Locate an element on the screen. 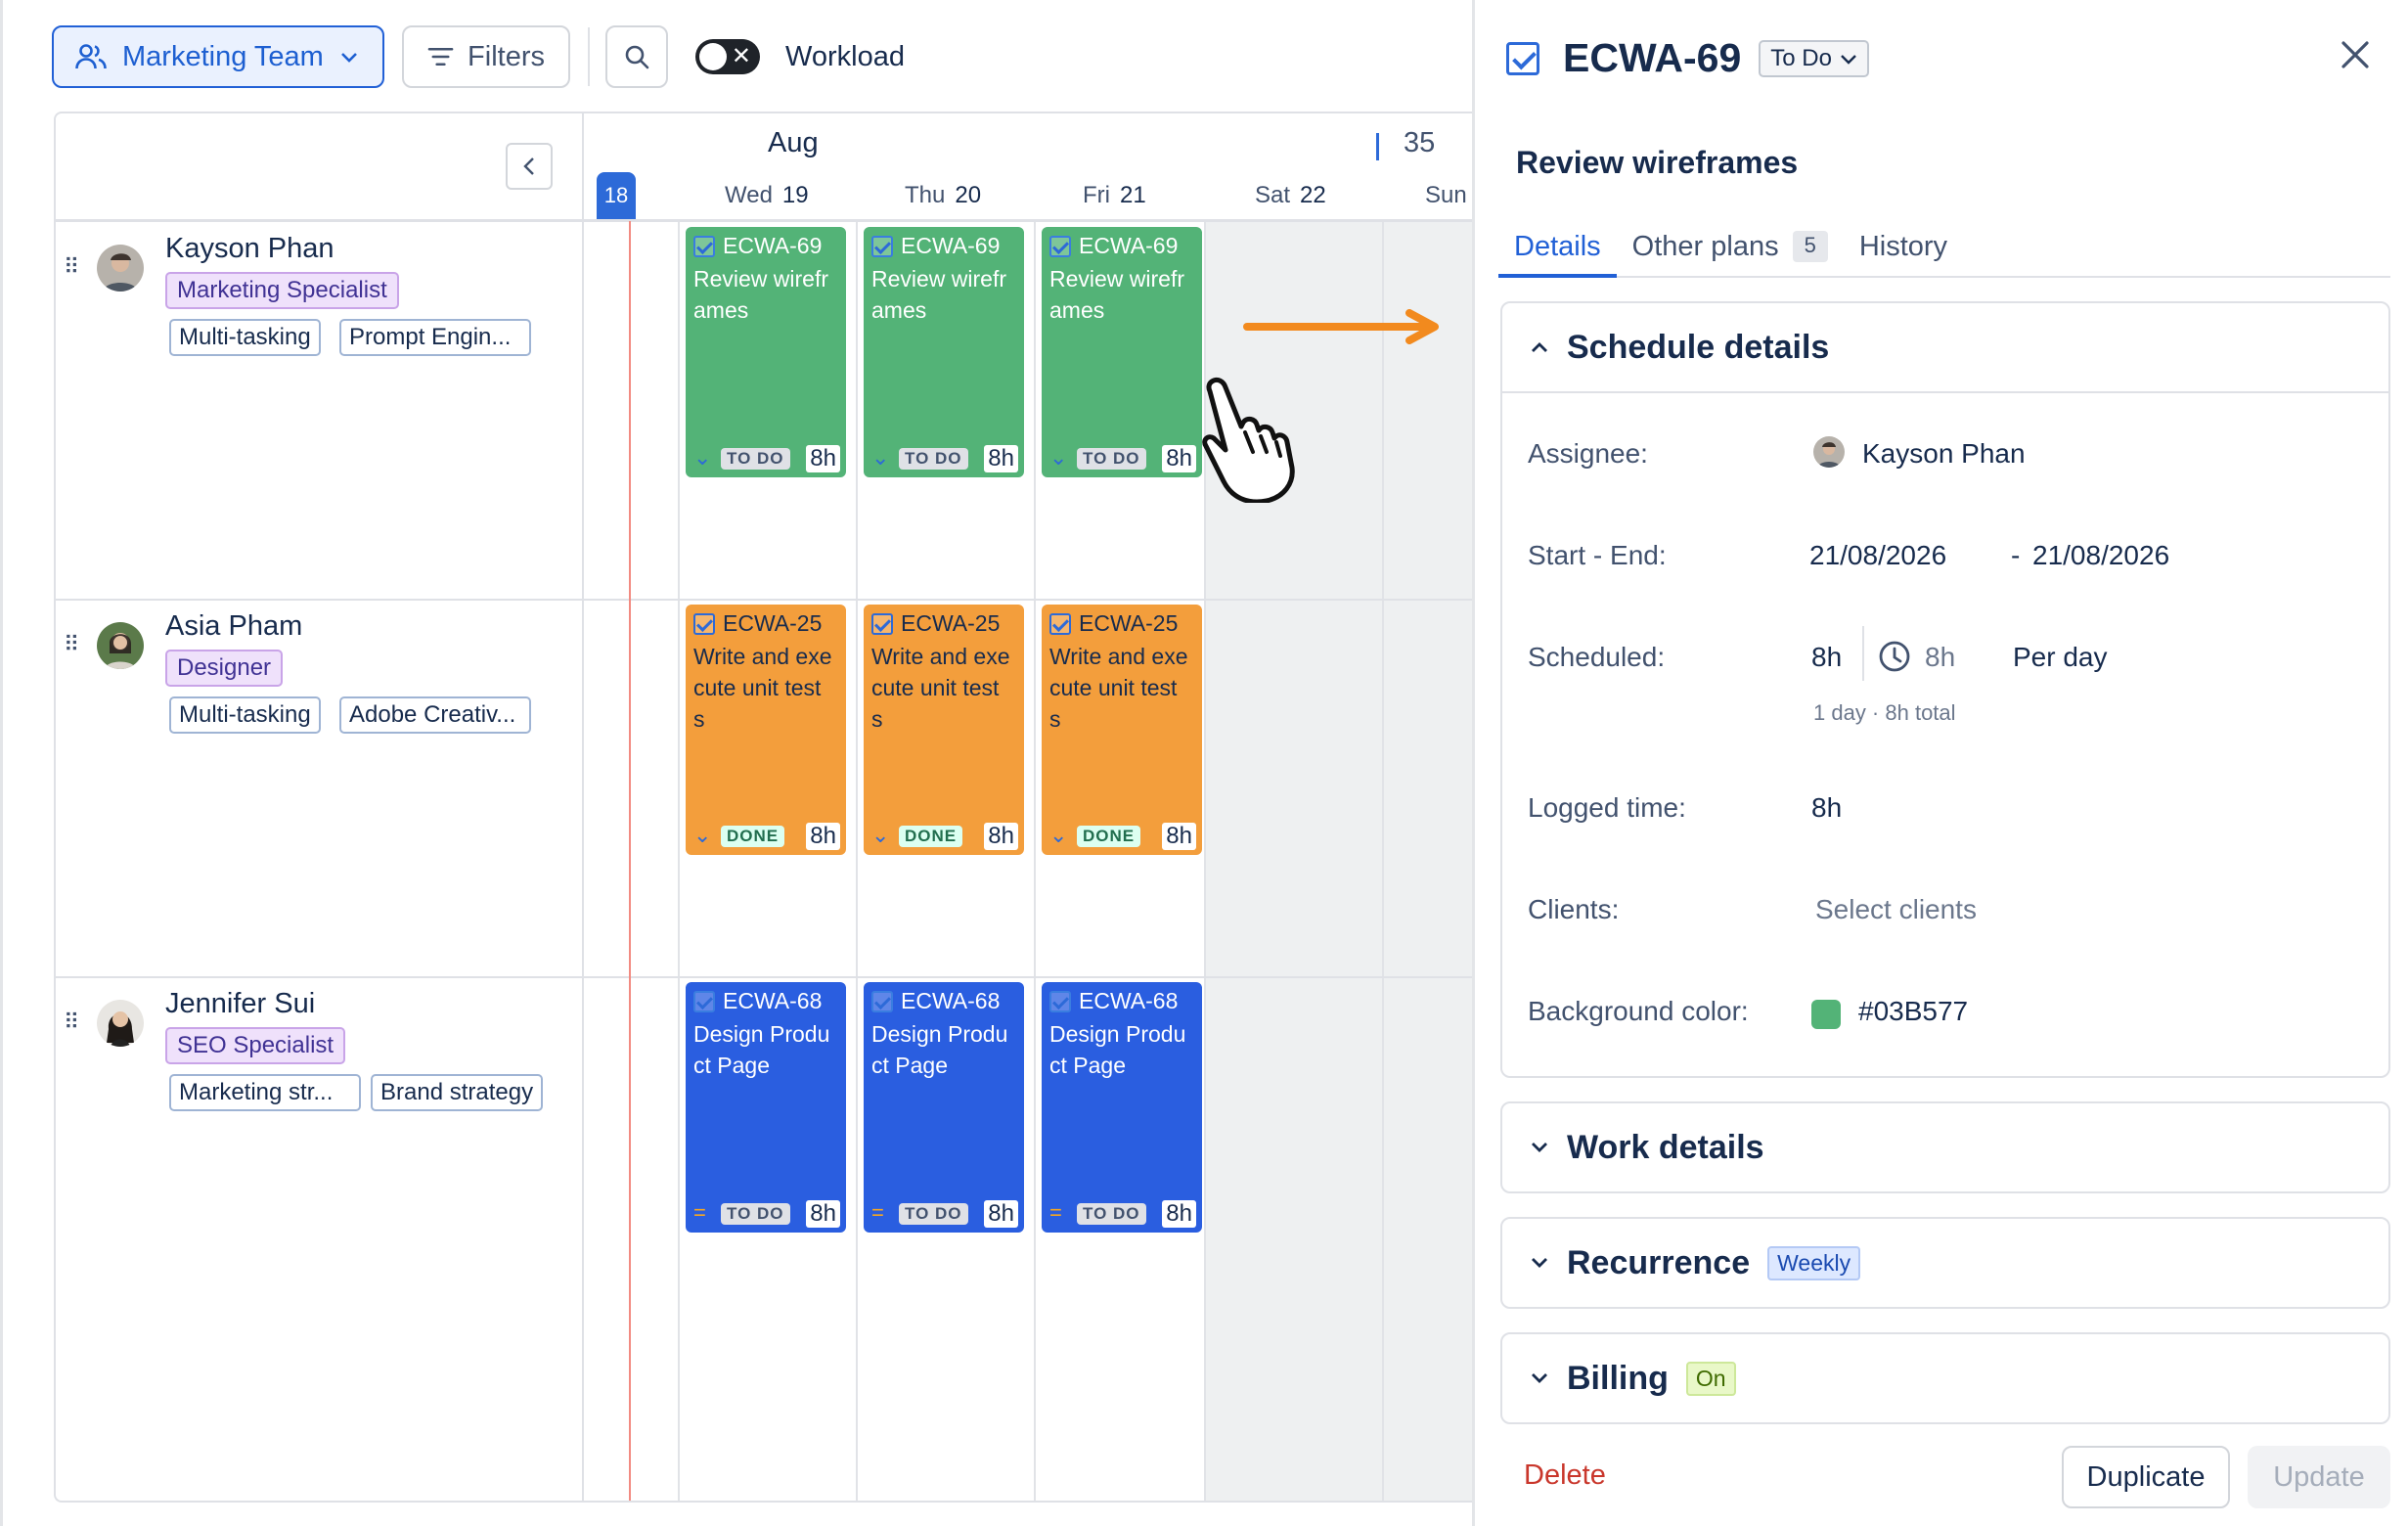  logged-time-value: 8h is located at coordinates (1827, 807).